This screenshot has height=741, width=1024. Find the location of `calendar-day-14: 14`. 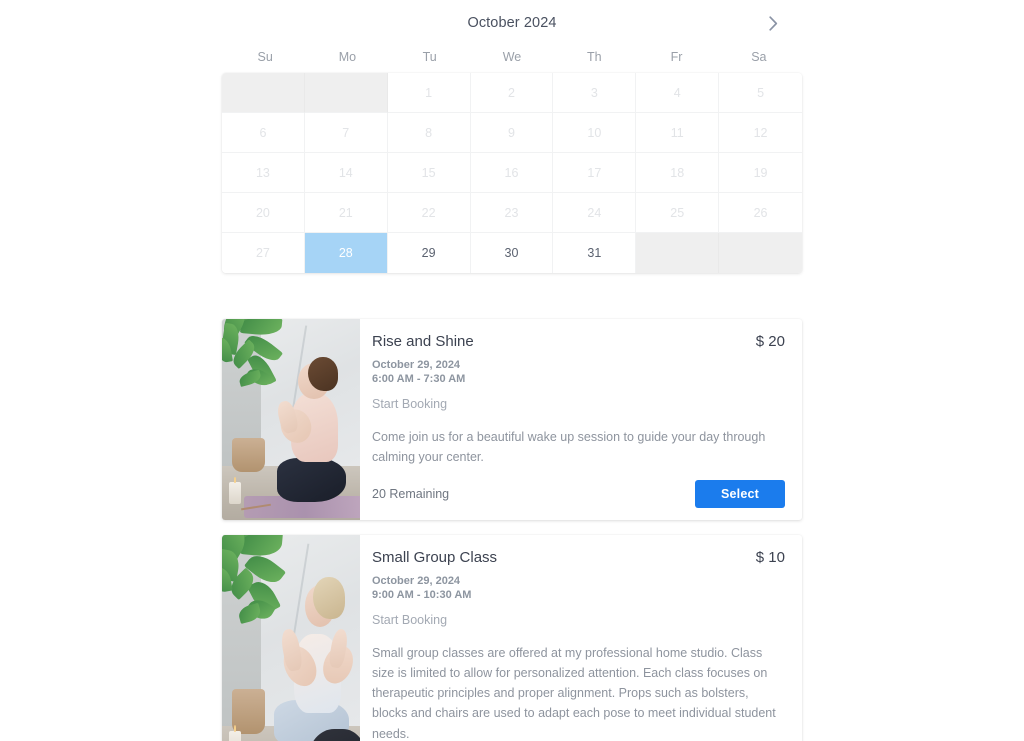

calendar-day-14: 14 is located at coordinates (346, 173).